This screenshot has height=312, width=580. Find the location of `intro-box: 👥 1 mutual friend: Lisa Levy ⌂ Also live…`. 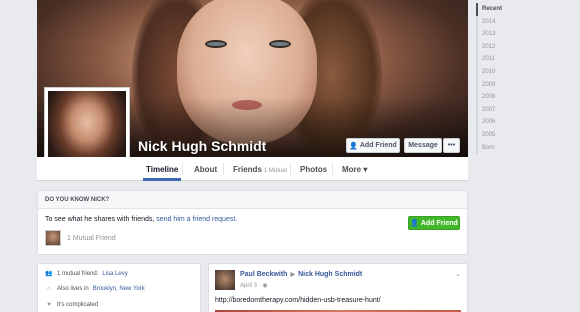

intro-box: 👥 1 mutual friend: Lisa Levy ⌂ Also live… is located at coordinates (119, 287).